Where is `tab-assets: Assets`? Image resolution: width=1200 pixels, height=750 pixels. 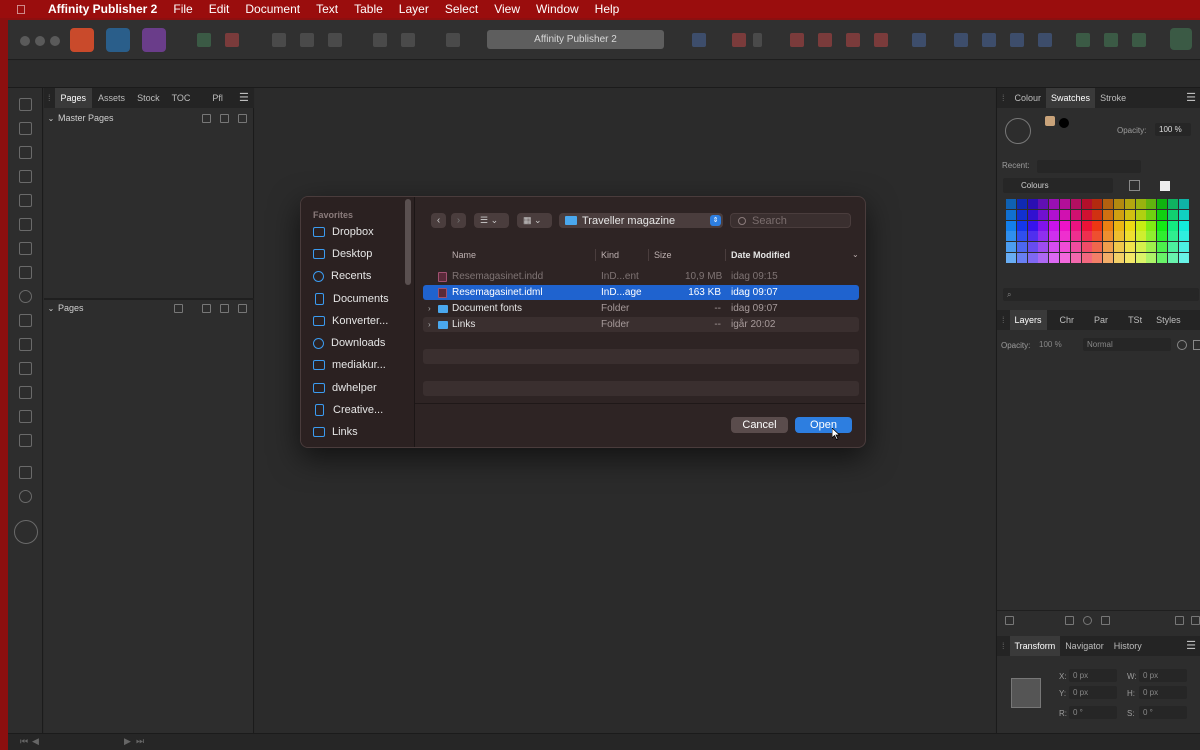 tab-assets: Assets is located at coordinates (111, 98).